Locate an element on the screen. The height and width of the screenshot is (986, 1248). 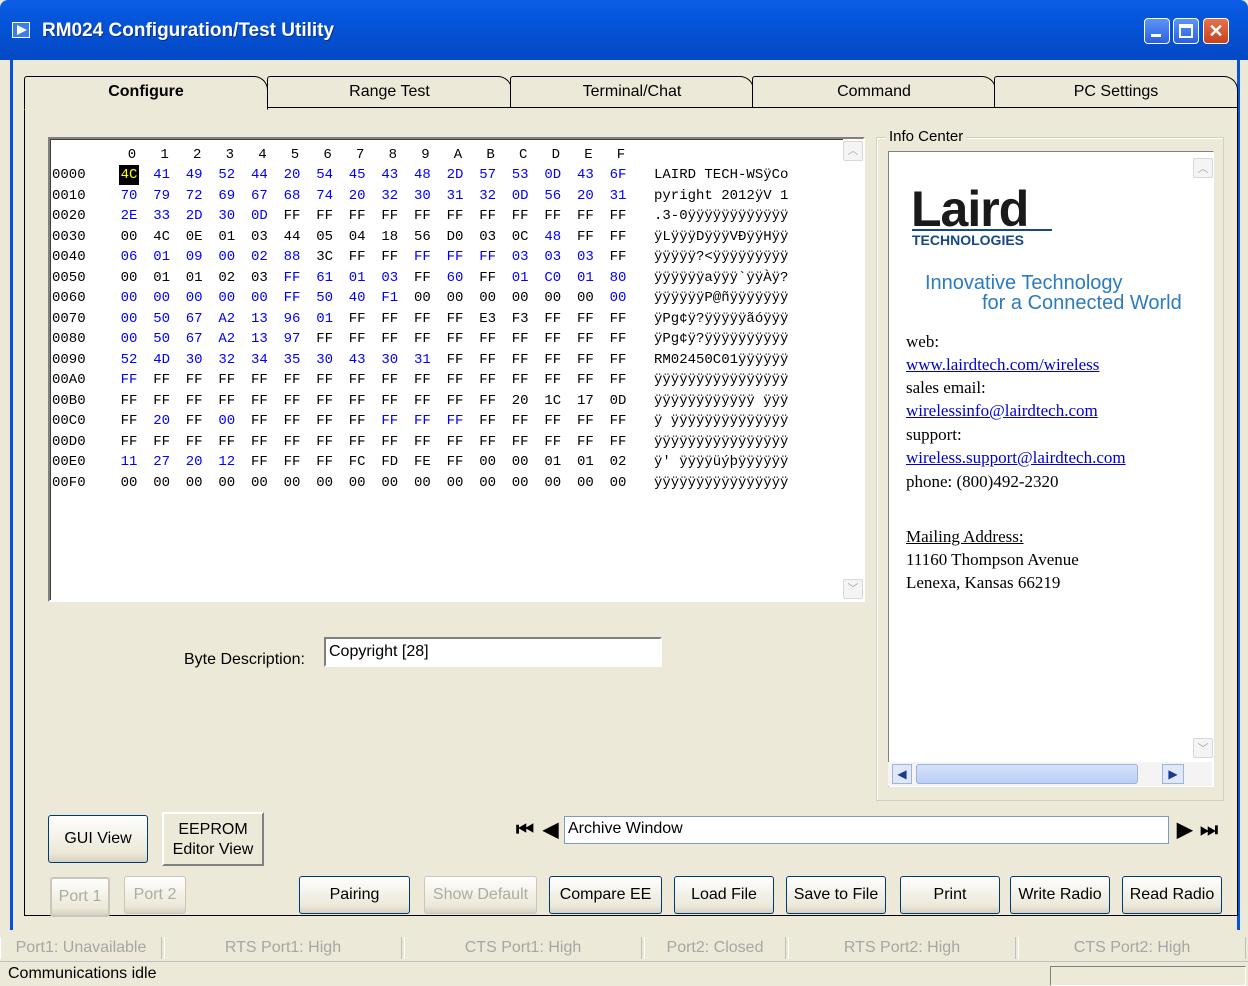
tab-range-test: Range Test is located at coordinates (389, 92).